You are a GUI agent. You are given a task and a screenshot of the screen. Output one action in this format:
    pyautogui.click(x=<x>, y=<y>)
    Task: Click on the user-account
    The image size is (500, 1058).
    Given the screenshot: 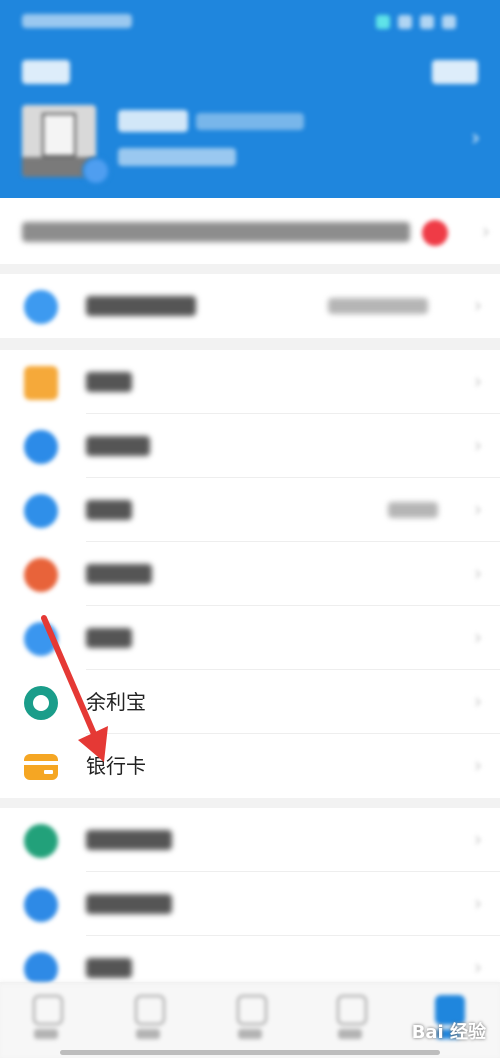 What is the action you would take?
    pyautogui.click(x=177, y=157)
    